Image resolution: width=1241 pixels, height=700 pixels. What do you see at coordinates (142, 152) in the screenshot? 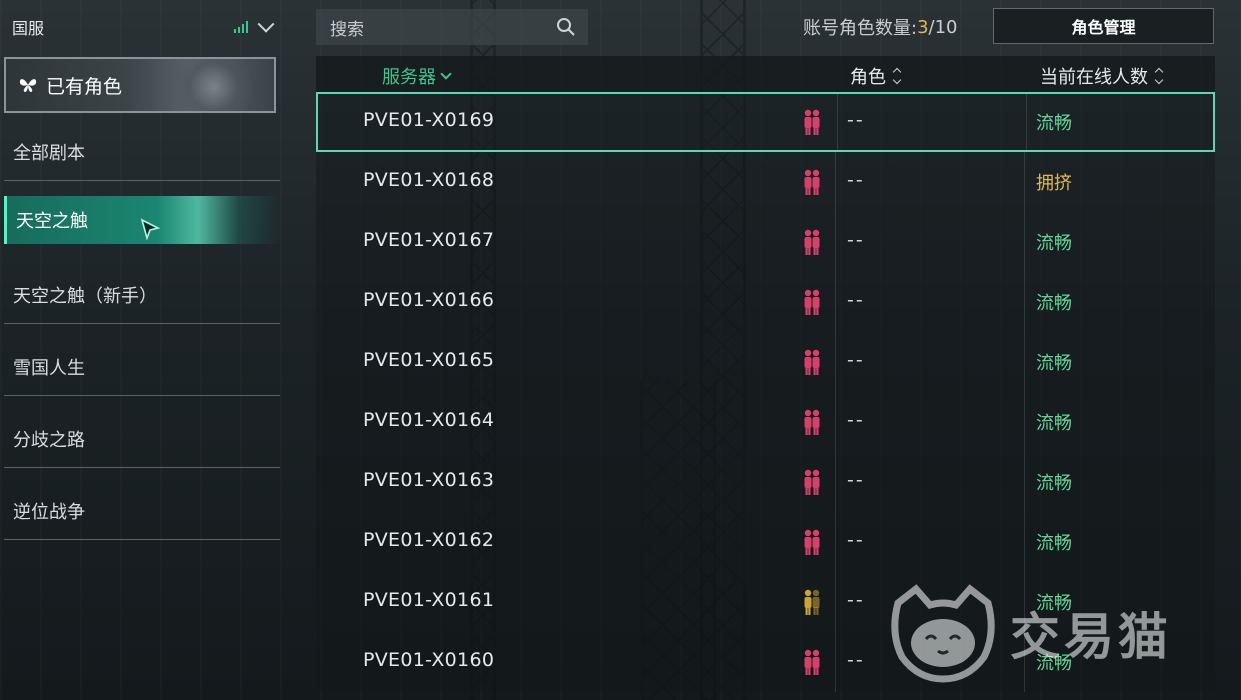
I see `nav-item: 全部剧本` at bounding box center [142, 152].